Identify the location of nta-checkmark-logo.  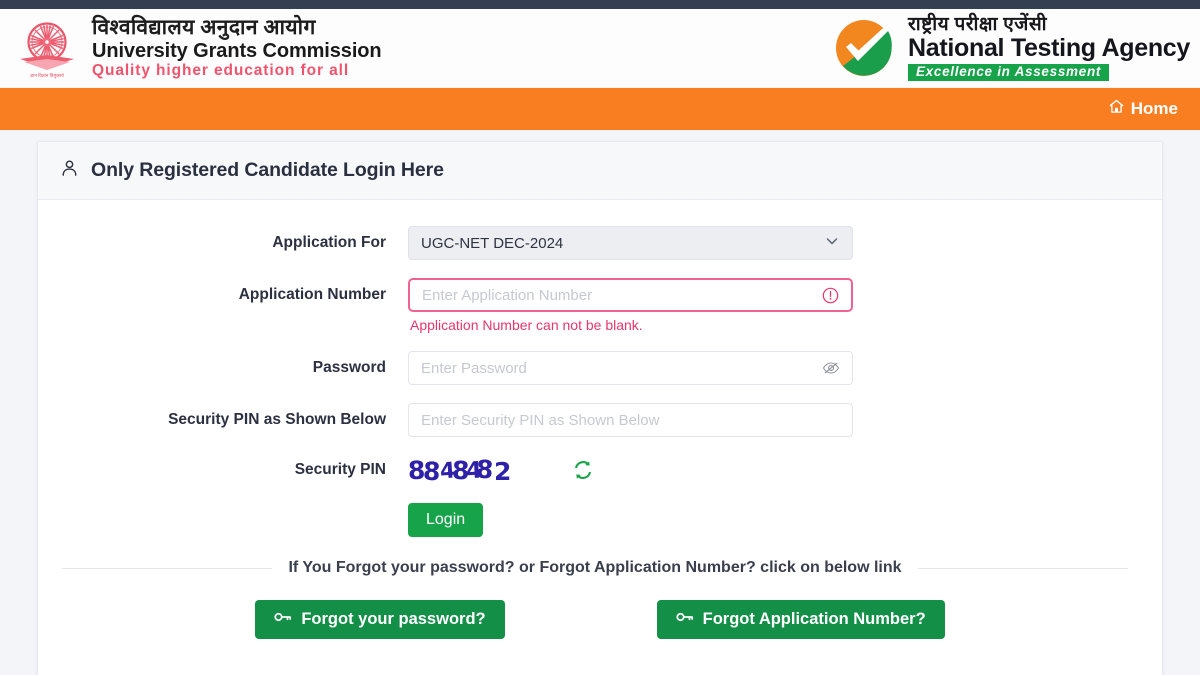
(864, 48).